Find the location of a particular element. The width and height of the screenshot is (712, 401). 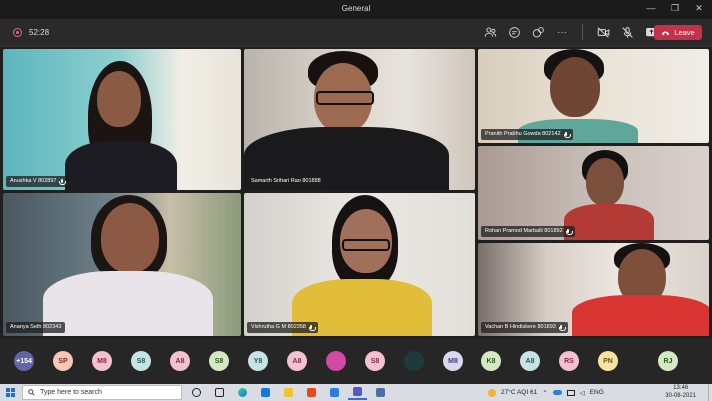

participant-name: Samarth Srihari Rao 801888 is located at coordinates (286, 181).